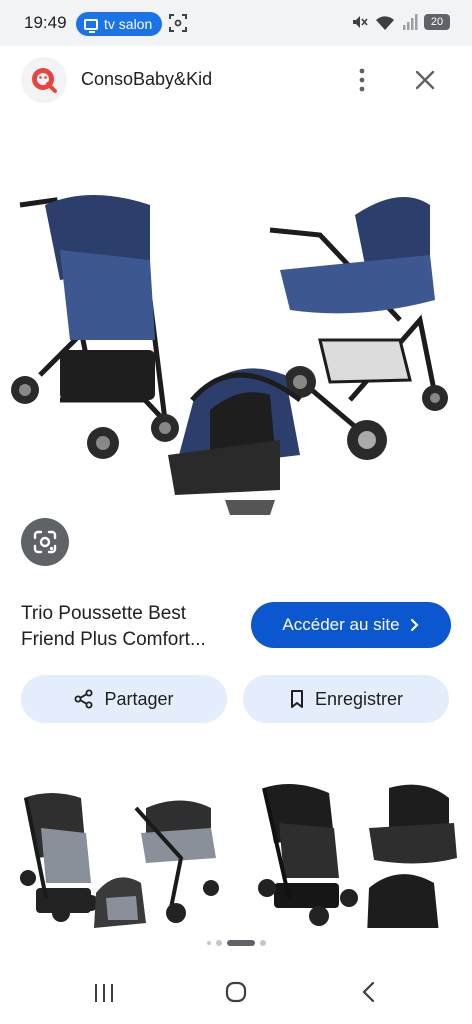  I want to click on visit-site-button: Accéder au site, so click(351, 625).